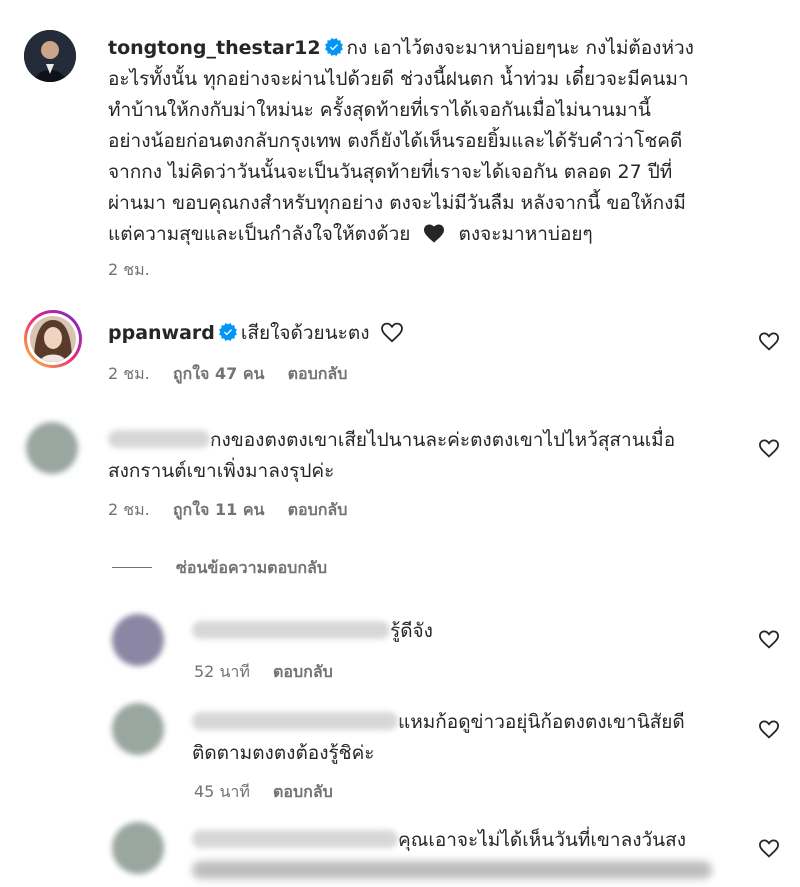 This screenshot has width=800, height=887. Describe the element at coordinates (305, 333) in the screenshot. I see `comment-text: เสียใจด้วยนะตง` at that location.